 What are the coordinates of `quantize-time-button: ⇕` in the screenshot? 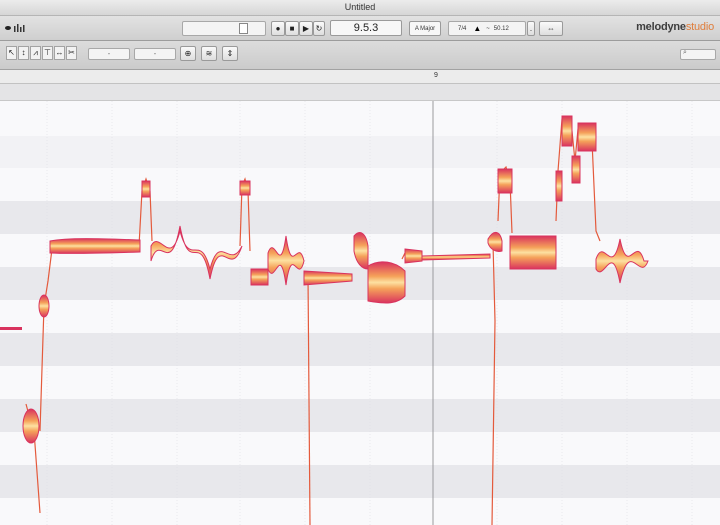 It's located at (230, 53).